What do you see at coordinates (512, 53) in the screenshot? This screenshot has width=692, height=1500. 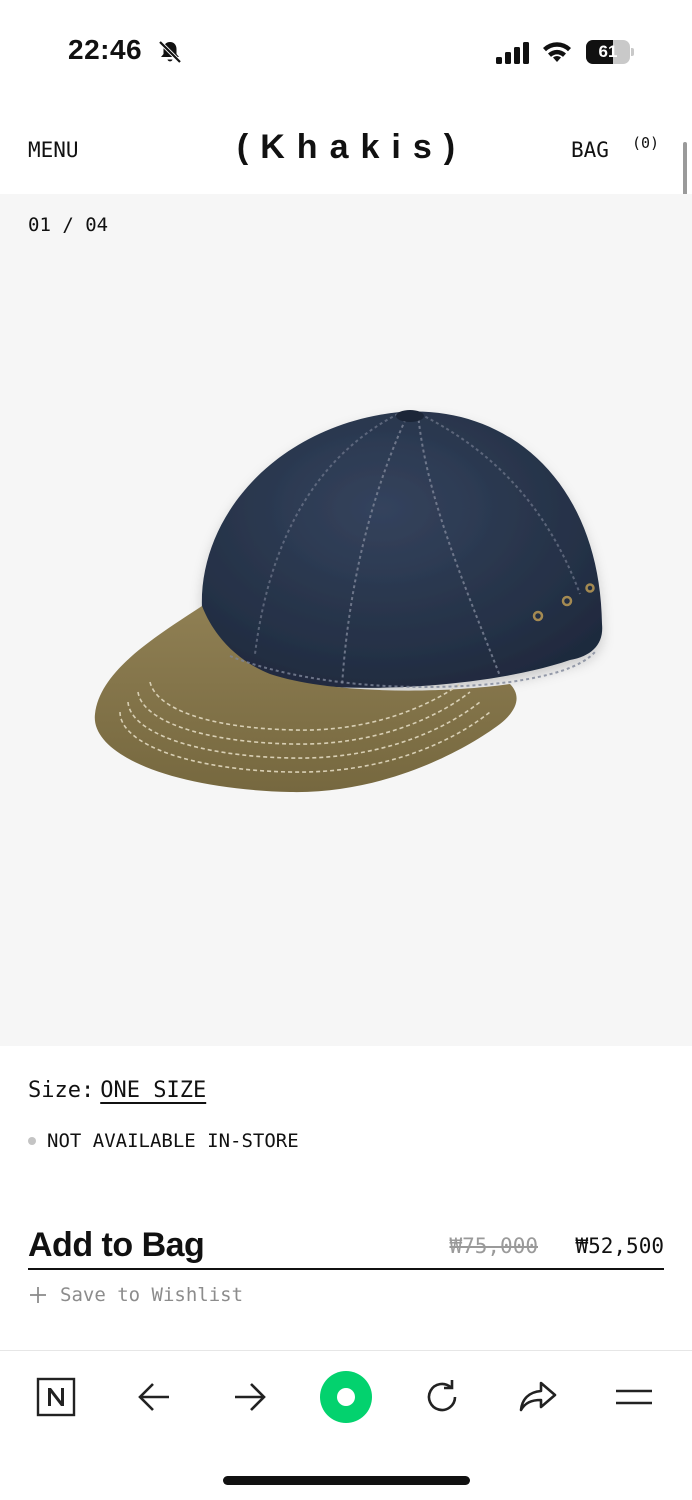 I see `cellular-signal-icon` at bounding box center [512, 53].